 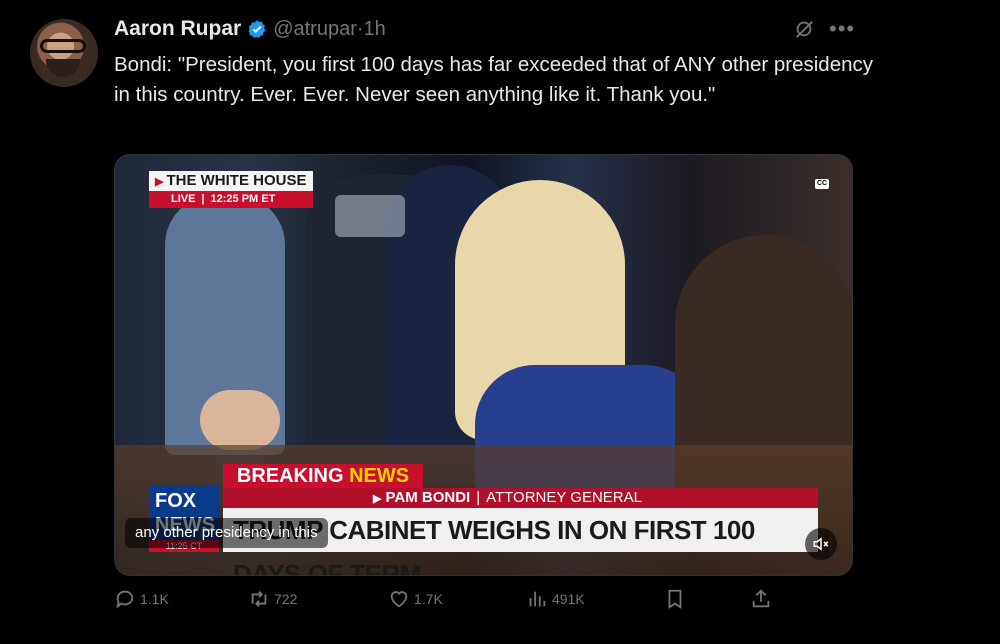 I want to click on white-house-bug: ▶ THE WHITE HOUSE LIVE | 12:25 PM ET, so click(x=231, y=190).